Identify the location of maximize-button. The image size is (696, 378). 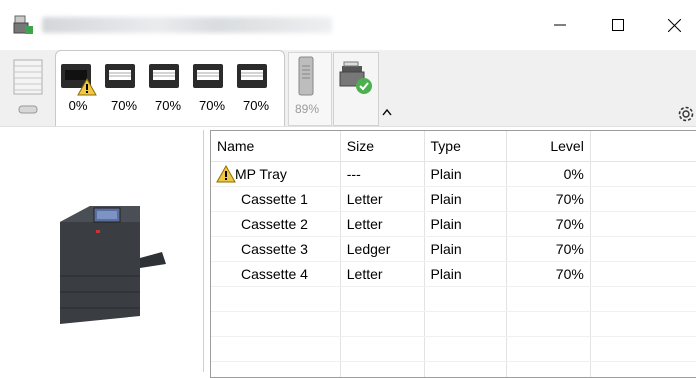
(618, 25).